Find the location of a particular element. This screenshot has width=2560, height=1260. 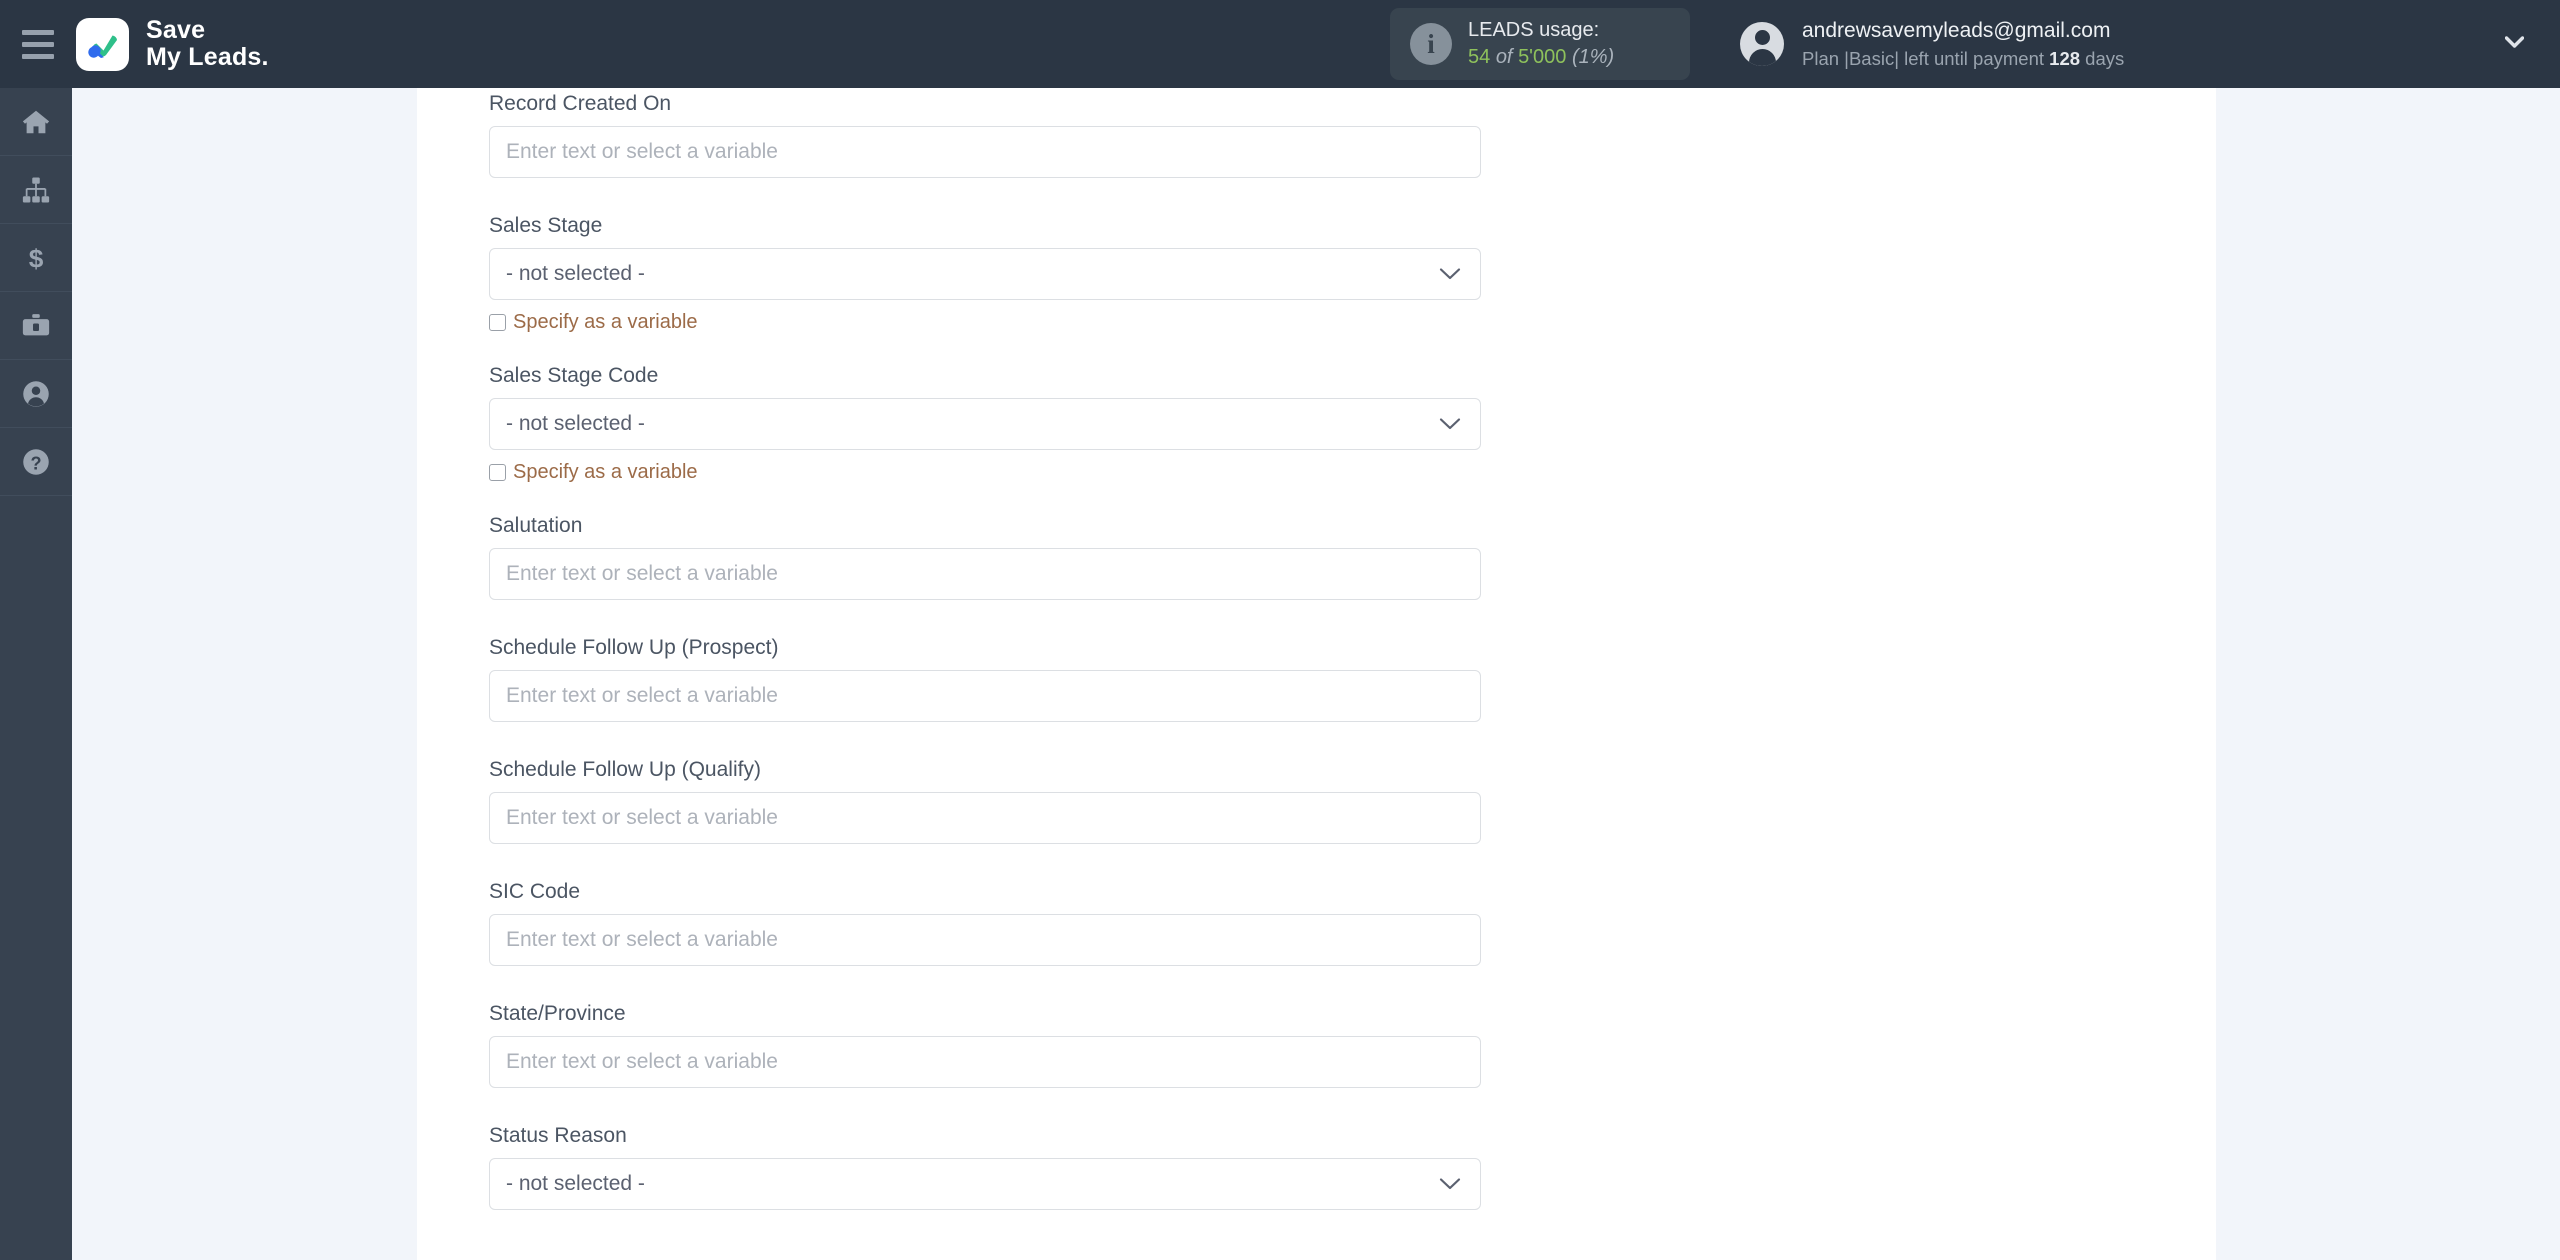

field-record-created-on: Record Created On is located at coordinates (985, 135).